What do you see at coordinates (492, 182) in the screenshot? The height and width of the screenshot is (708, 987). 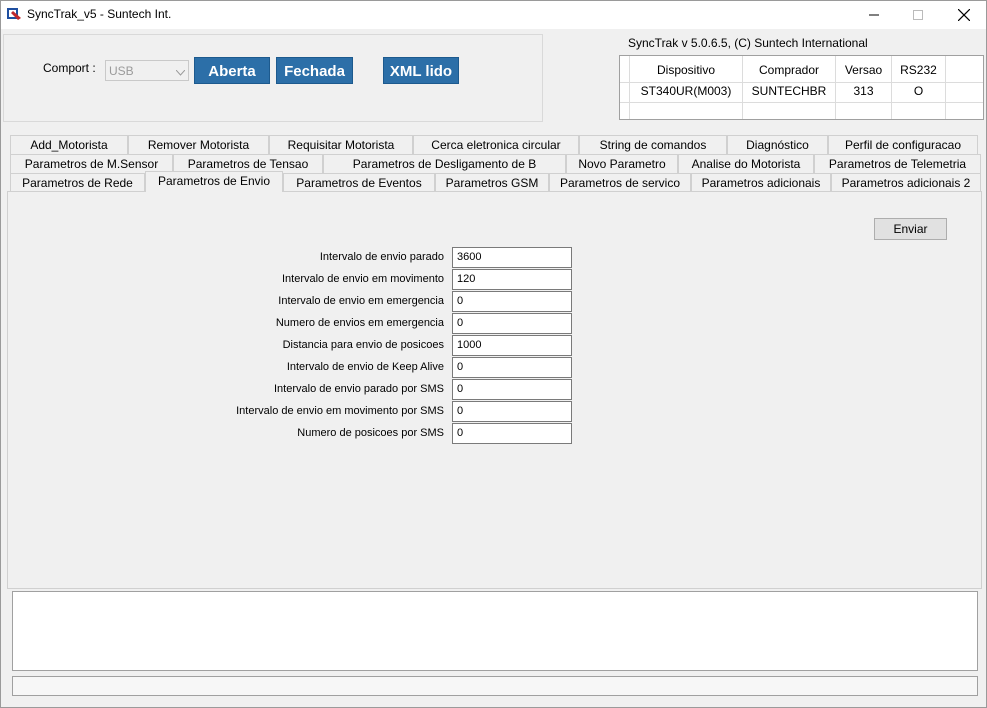 I see `tab-gsm: Parametros GSM` at bounding box center [492, 182].